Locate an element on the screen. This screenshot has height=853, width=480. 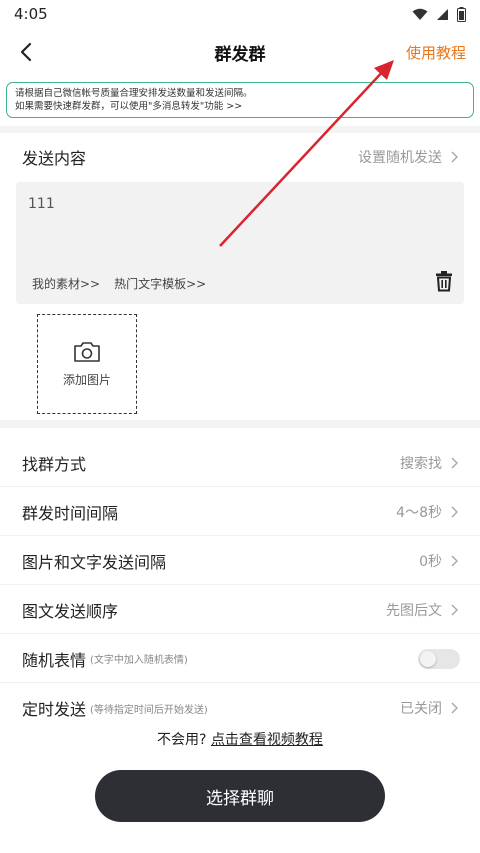
scheduled-setting: 已关闭 is located at coordinates (430, 708).